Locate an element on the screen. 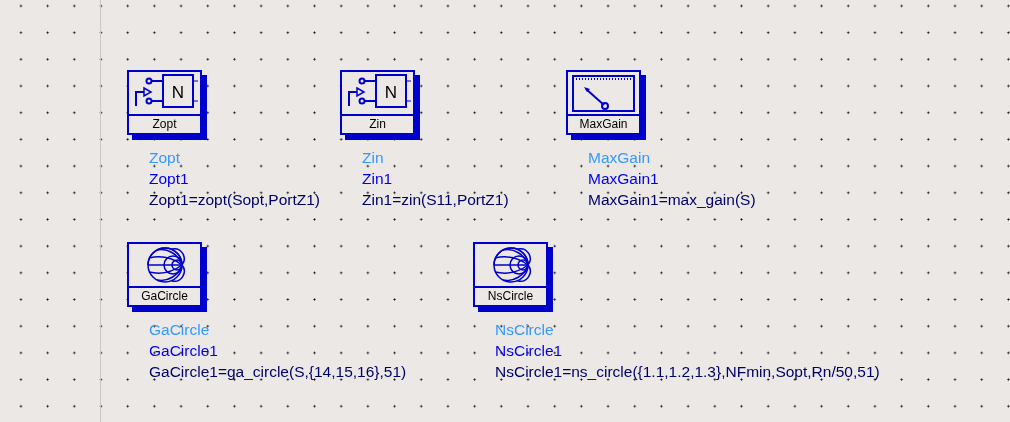  symbol-label: Zin is located at coordinates (377, 123).